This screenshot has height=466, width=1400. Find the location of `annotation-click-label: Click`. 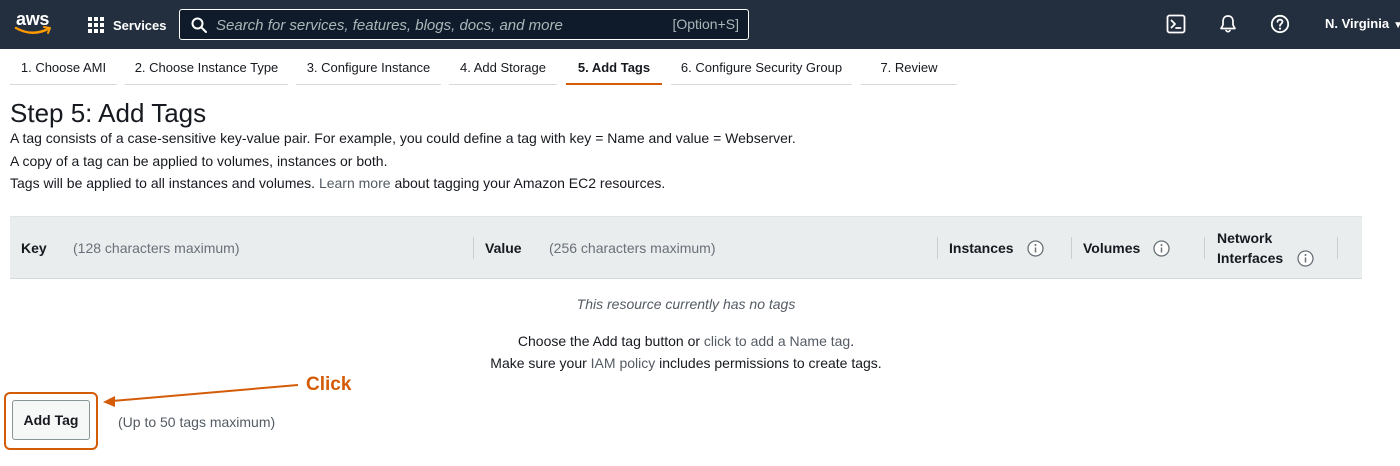

annotation-click-label: Click is located at coordinates (329, 384).